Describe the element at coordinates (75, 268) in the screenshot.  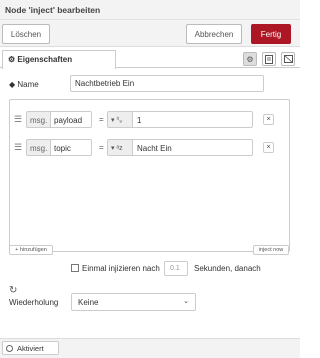
I see `inject-once-checkbox` at that location.